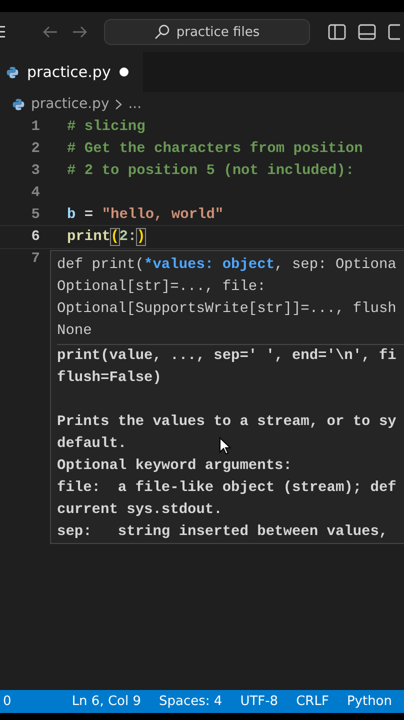 The width and height of the screenshot is (404, 720). Describe the element at coordinates (2, 32) in the screenshot. I see `menu-icon` at that location.